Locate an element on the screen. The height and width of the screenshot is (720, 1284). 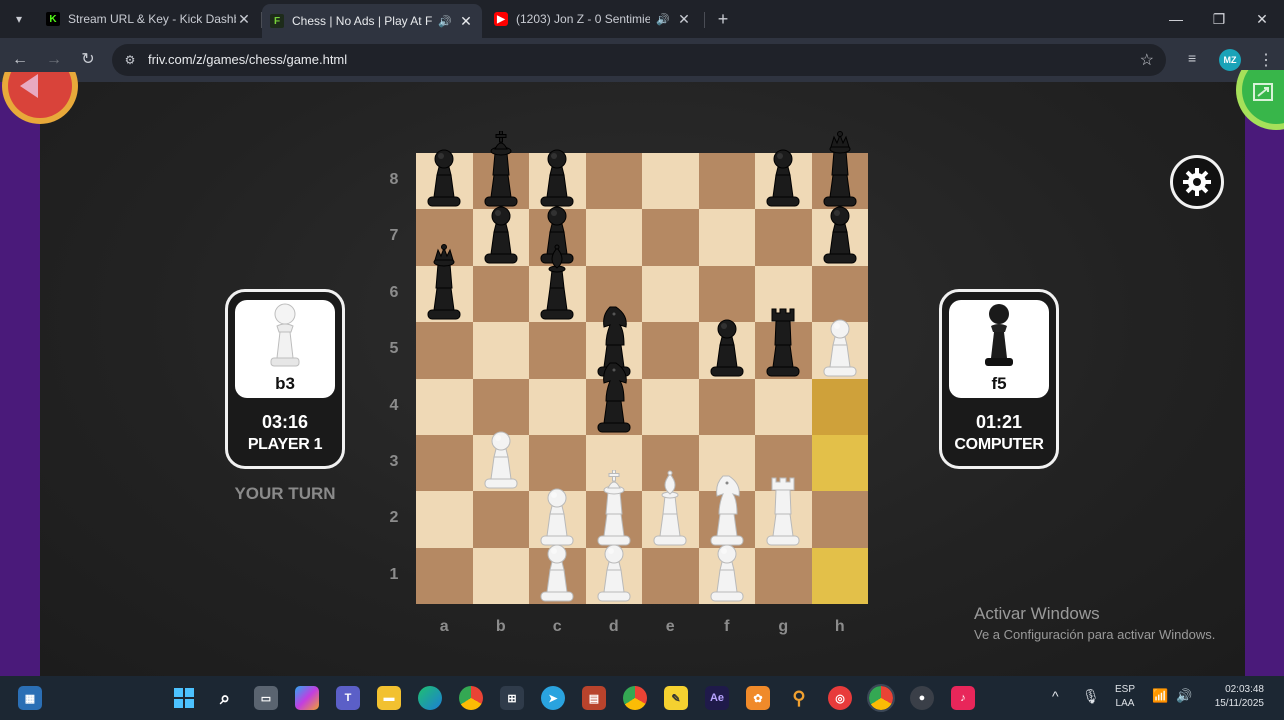
edge-icon is located at coordinates (430, 698).